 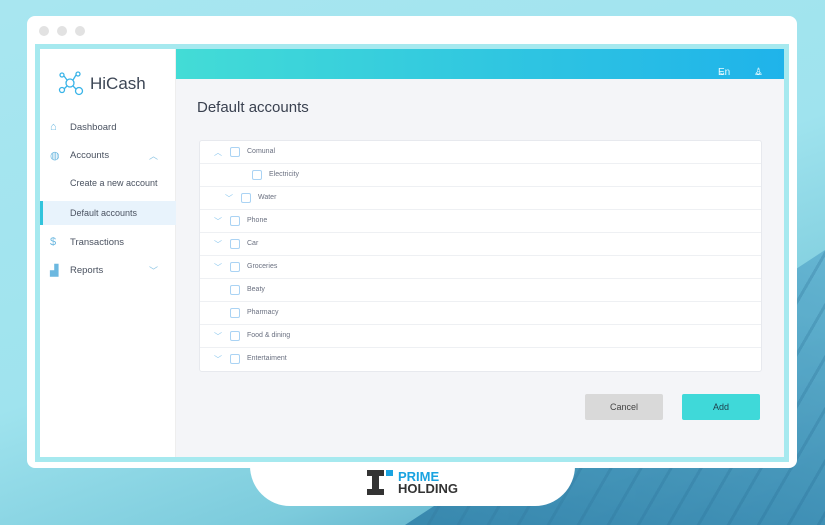 What do you see at coordinates (721, 407) in the screenshot?
I see `add-button: Add` at bounding box center [721, 407].